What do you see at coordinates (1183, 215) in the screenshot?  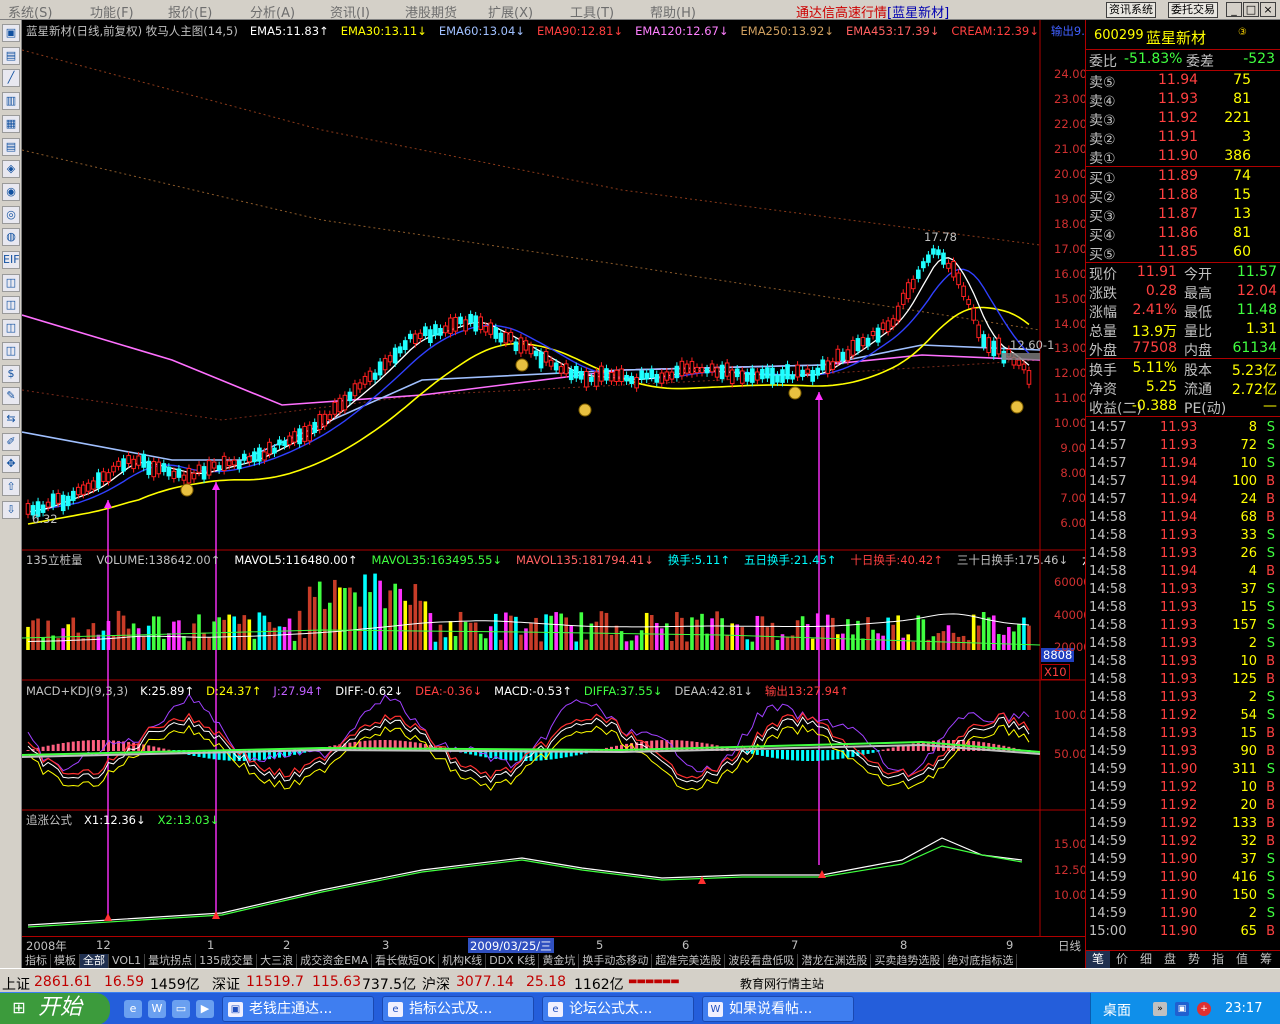 I see `bid-row: 买③ 11.87 13` at bounding box center [1183, 215].